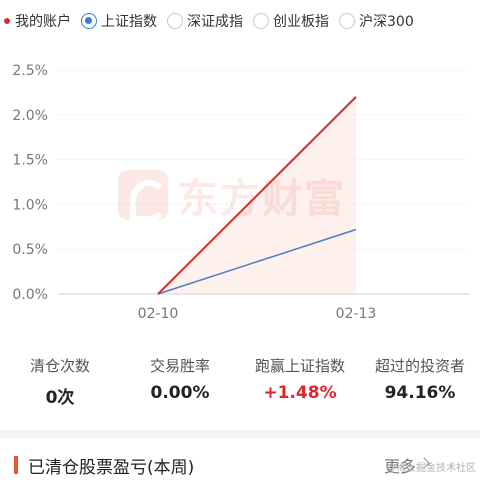  I want to click on radio-index-sz: 深证成指, so click(205, 21).